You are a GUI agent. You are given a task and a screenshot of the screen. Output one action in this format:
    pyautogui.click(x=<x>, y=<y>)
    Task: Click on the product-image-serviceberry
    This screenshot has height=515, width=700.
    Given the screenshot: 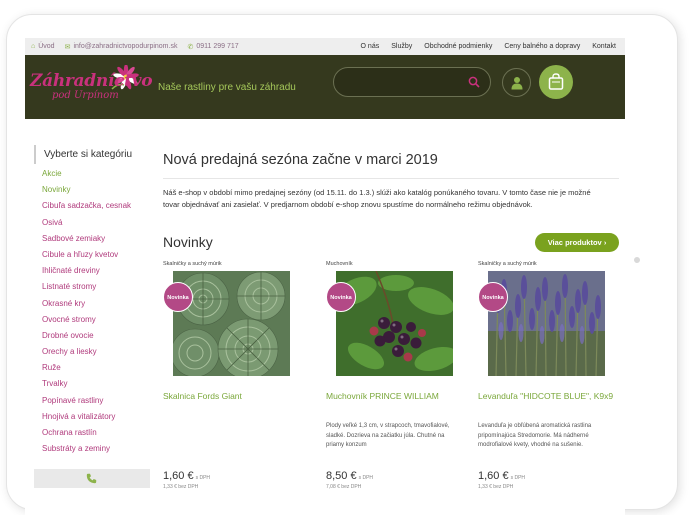 What is the action you would take?
    pyautogui.click(x=394, y=323)
    